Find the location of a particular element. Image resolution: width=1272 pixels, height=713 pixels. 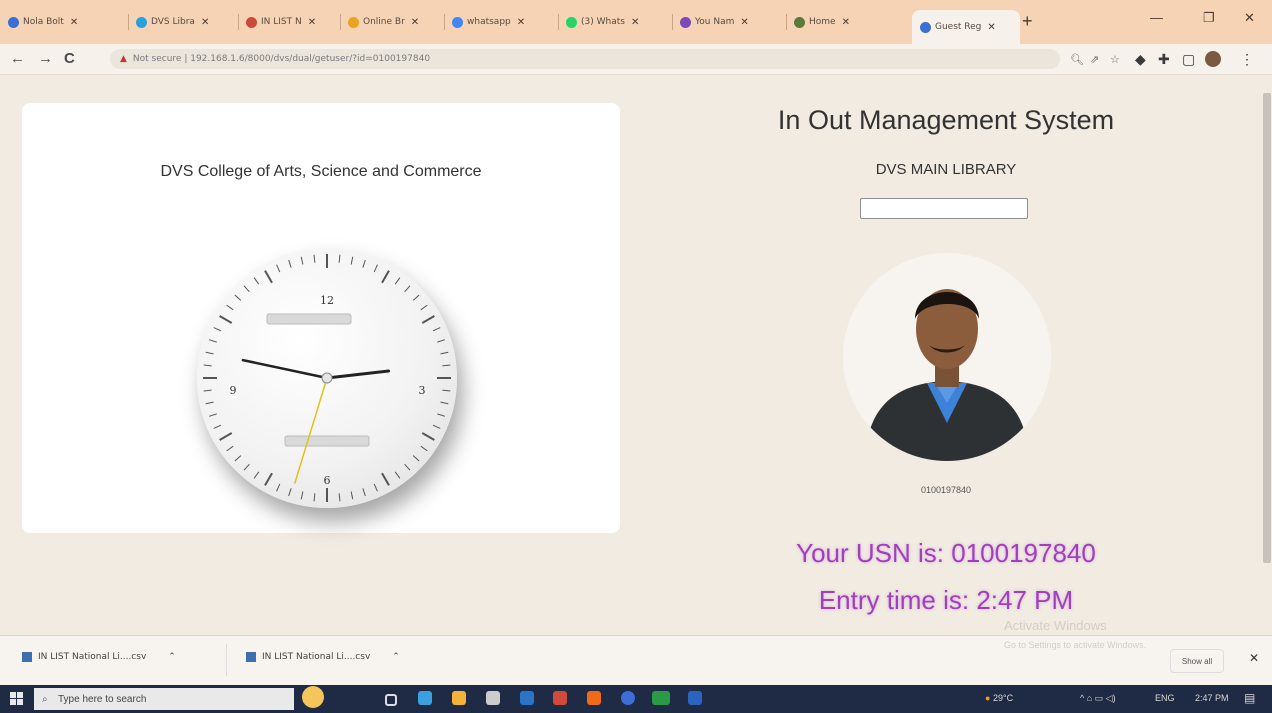

browser-tab-active: Guest Reg ✕ is located at coordinates (966, 27).